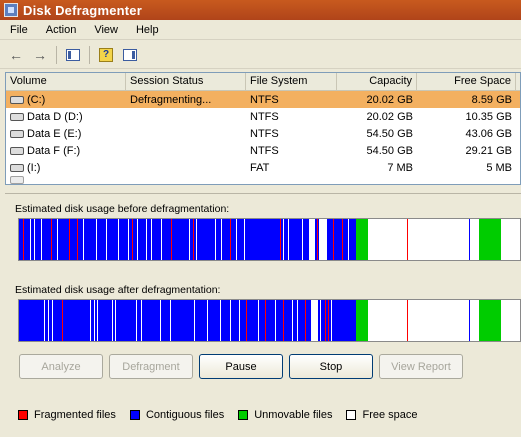 The image size is (521, 437). What do you see at coordinates (263, 133) in the screenshot?
I see `volume-row-e: Data E (E:) NTFS 54.50 GB 43.06 GB` at bounding box center [263, 133].